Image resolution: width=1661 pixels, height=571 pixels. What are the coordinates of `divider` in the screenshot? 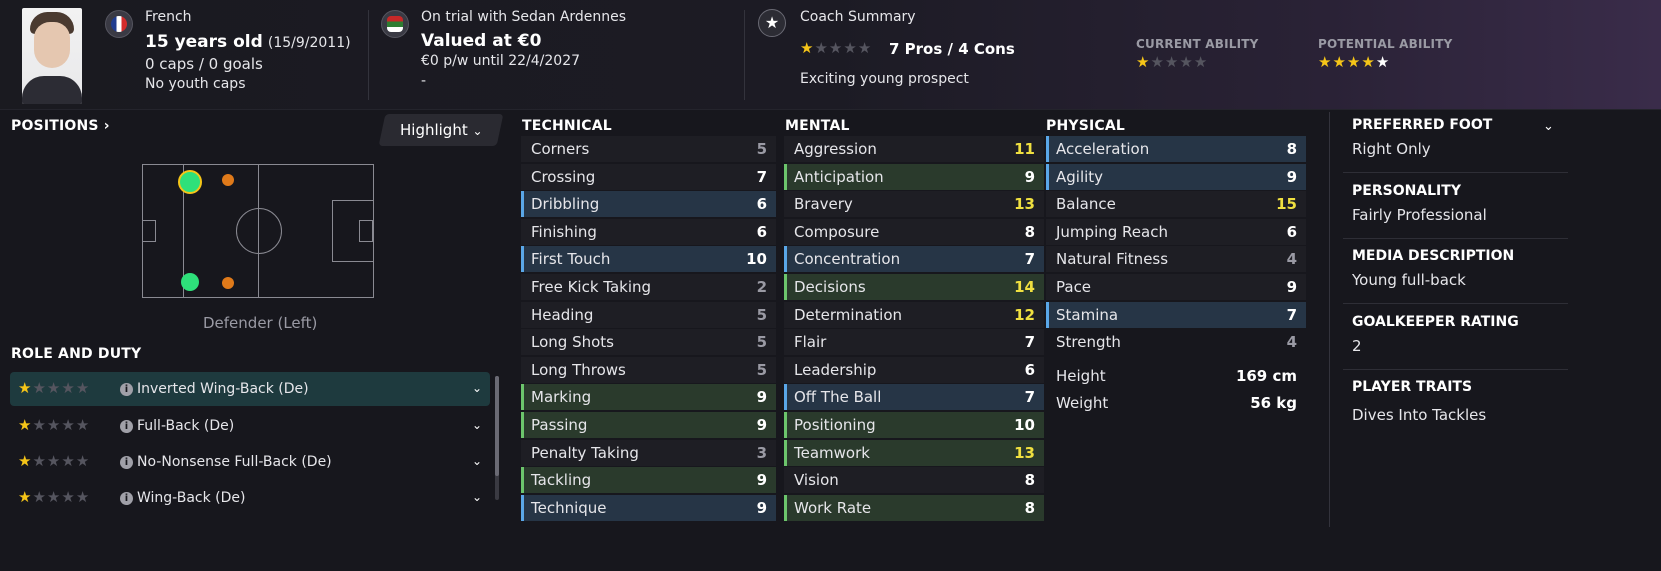 It's located at (1455, 369).